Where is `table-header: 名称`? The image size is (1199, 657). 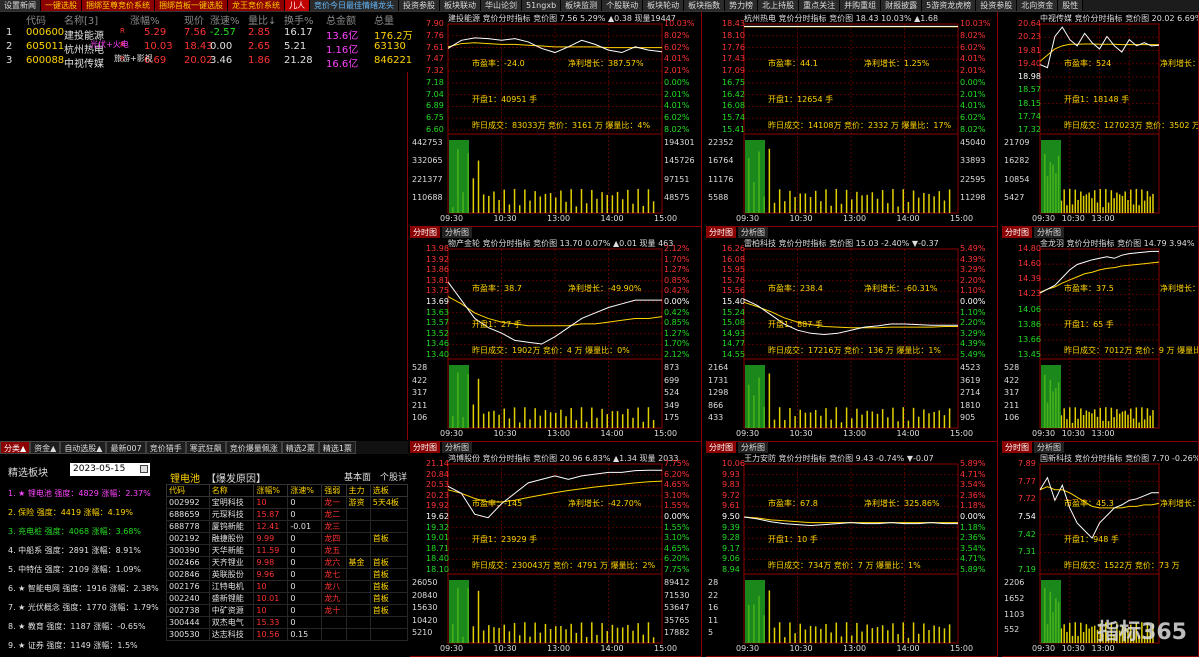
table-header: 名称 is located at coordinates (231, 491).